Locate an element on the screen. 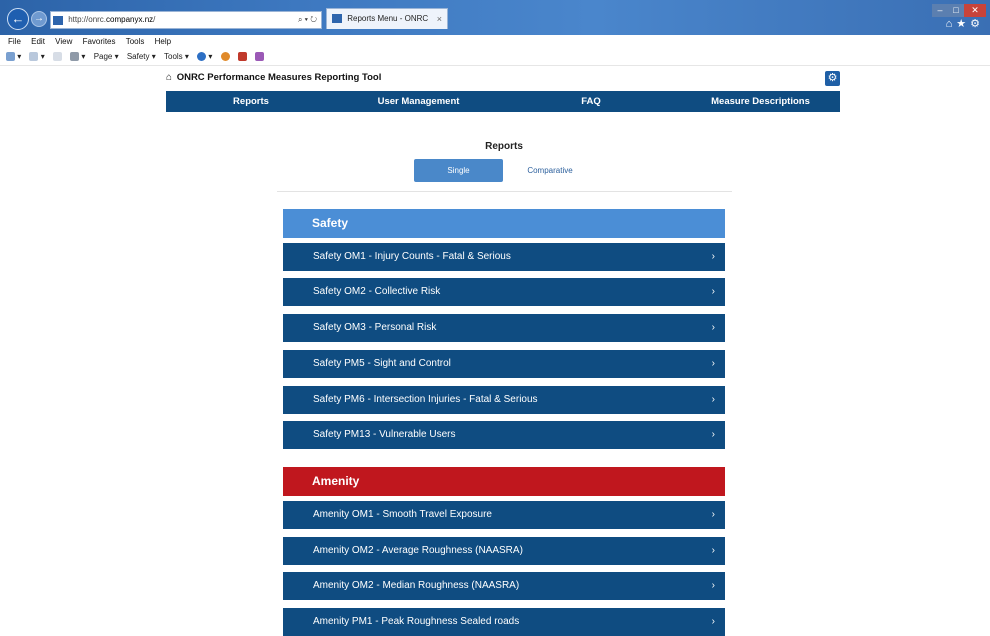 This screenshot has width=990, height=636. help-command-icon: ▾ is located at coordinates (204, 57).